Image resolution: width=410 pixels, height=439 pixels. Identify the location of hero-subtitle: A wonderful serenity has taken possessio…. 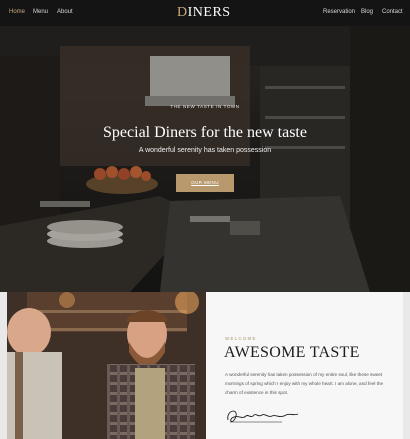
(205, 150).